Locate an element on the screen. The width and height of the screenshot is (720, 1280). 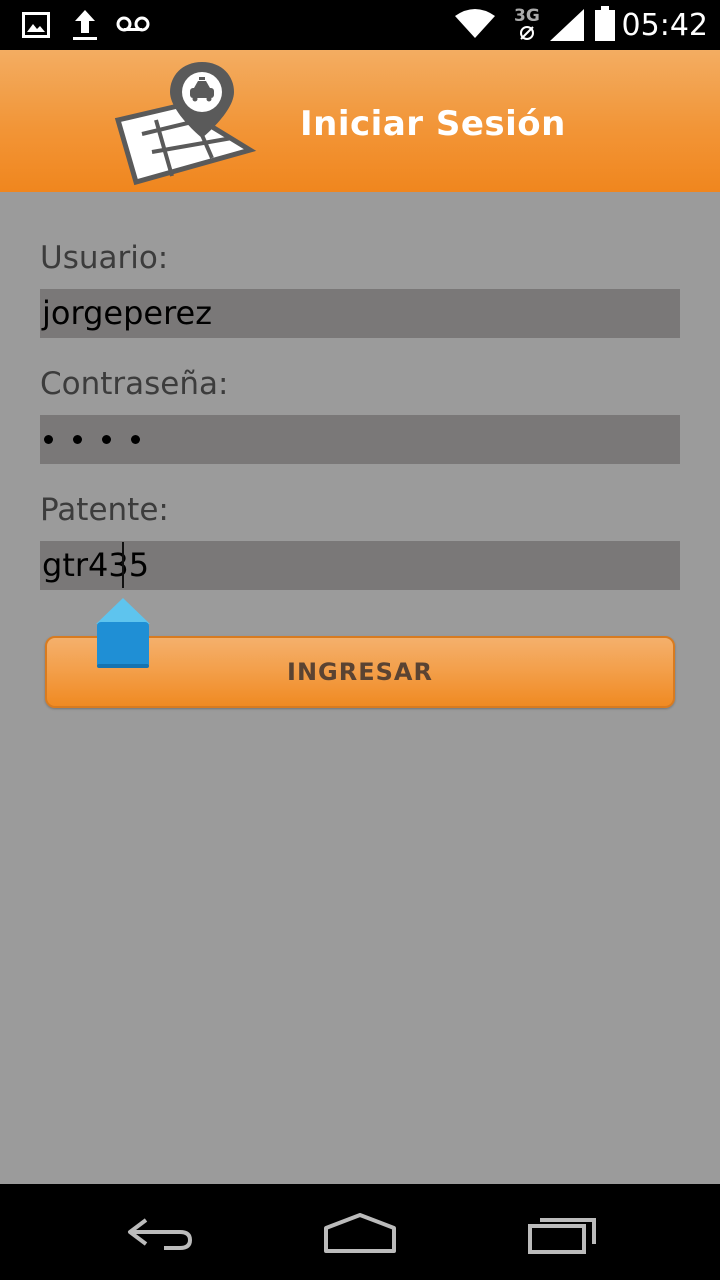
usuario-label: Usuario: is located at coordinates (104, 258).